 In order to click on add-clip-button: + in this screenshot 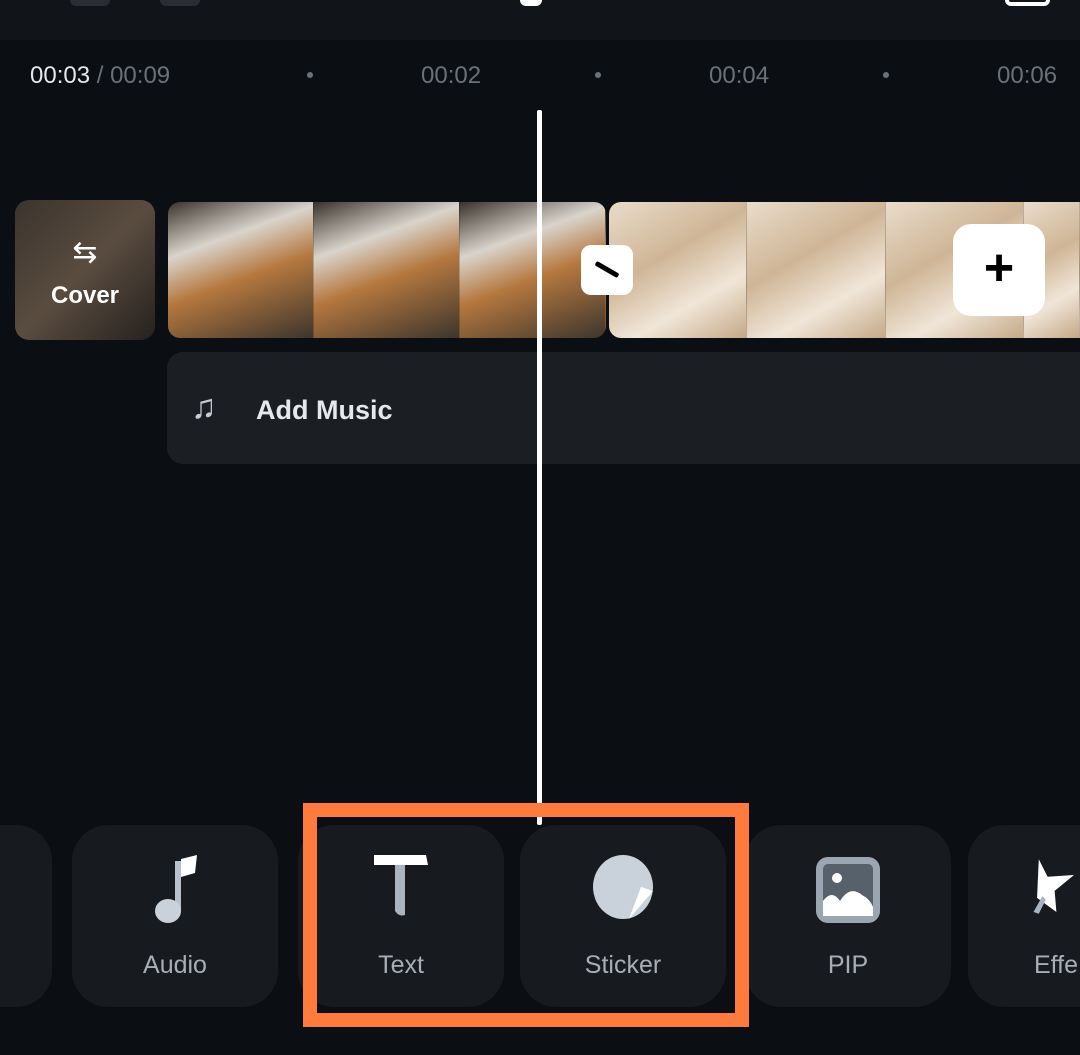, I will do `click(999, 270)`.